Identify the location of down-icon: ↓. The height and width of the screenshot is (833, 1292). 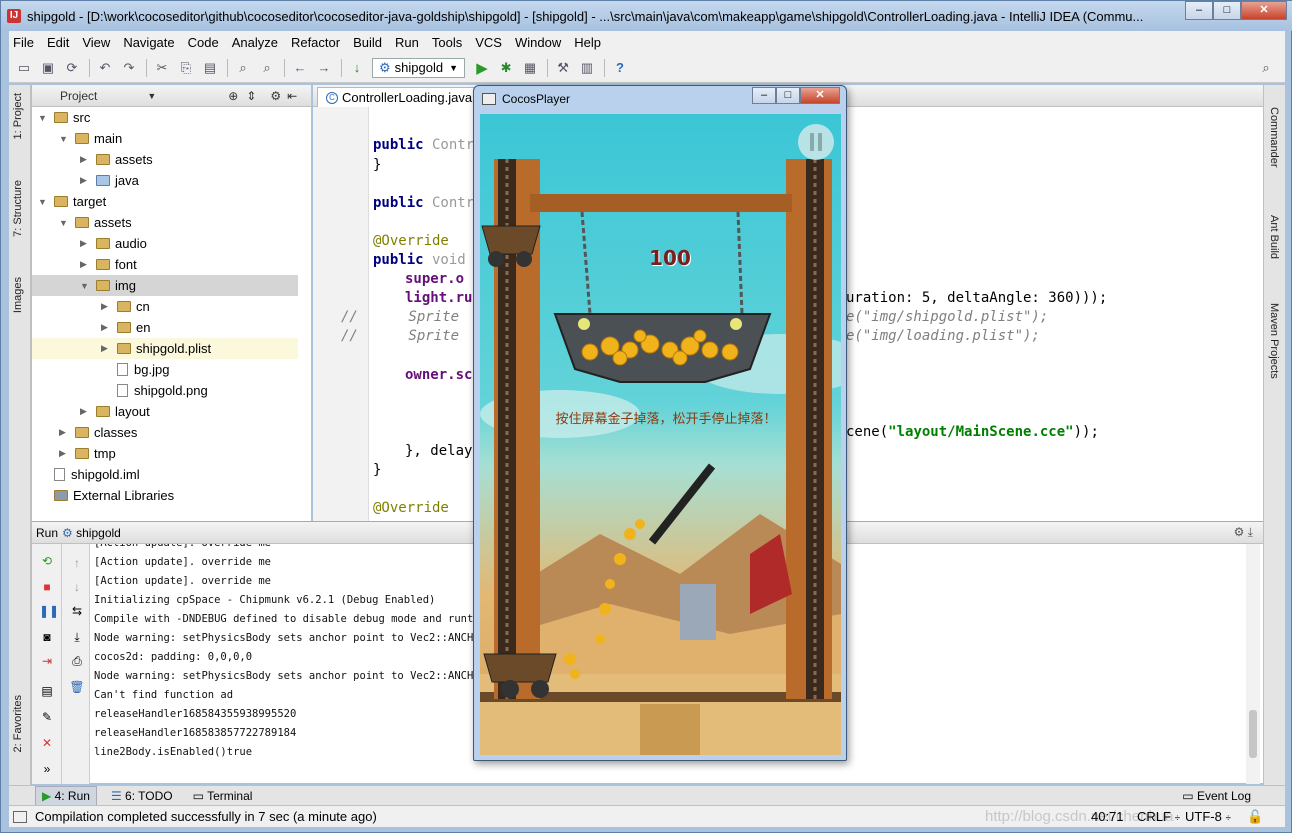
(77, 587).